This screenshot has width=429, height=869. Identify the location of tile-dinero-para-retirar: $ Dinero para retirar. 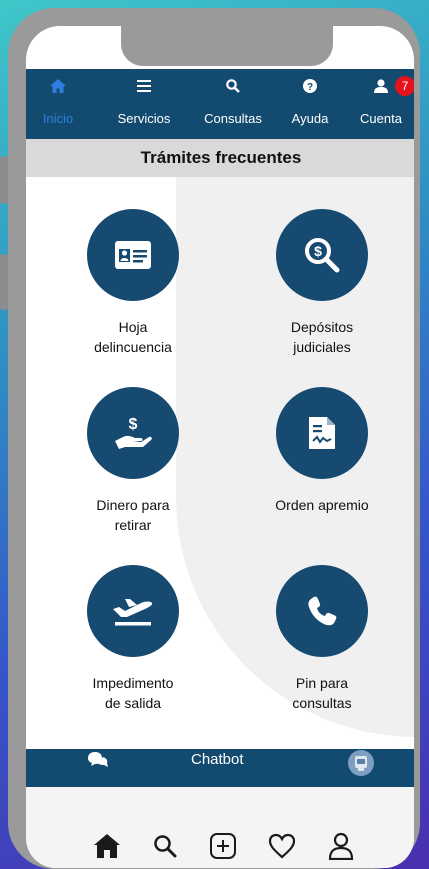
(133, 461).